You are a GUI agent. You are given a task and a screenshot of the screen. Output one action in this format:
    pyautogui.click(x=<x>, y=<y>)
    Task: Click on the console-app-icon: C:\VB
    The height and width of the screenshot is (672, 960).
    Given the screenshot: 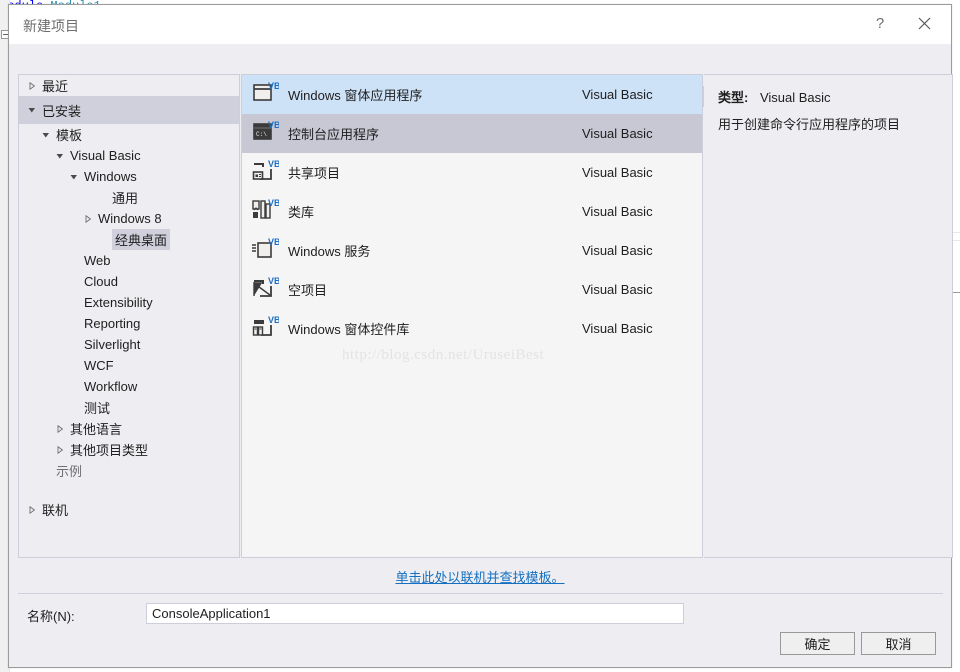 What is the action you would take?
    pyautogui.click(x=265, y=134)
    